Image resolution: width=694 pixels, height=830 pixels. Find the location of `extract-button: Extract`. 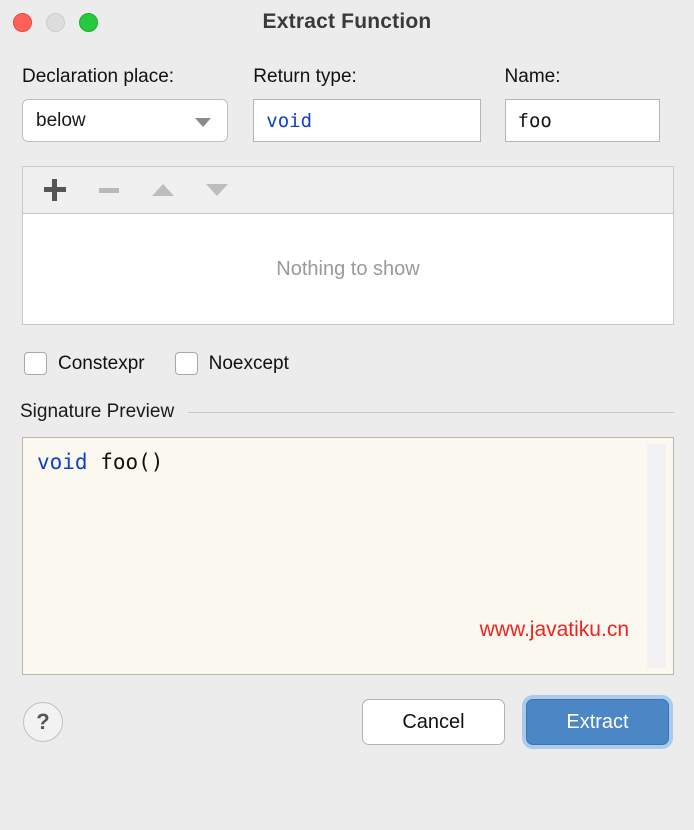

extract-button: Extract is located at coordinates (597, 722).